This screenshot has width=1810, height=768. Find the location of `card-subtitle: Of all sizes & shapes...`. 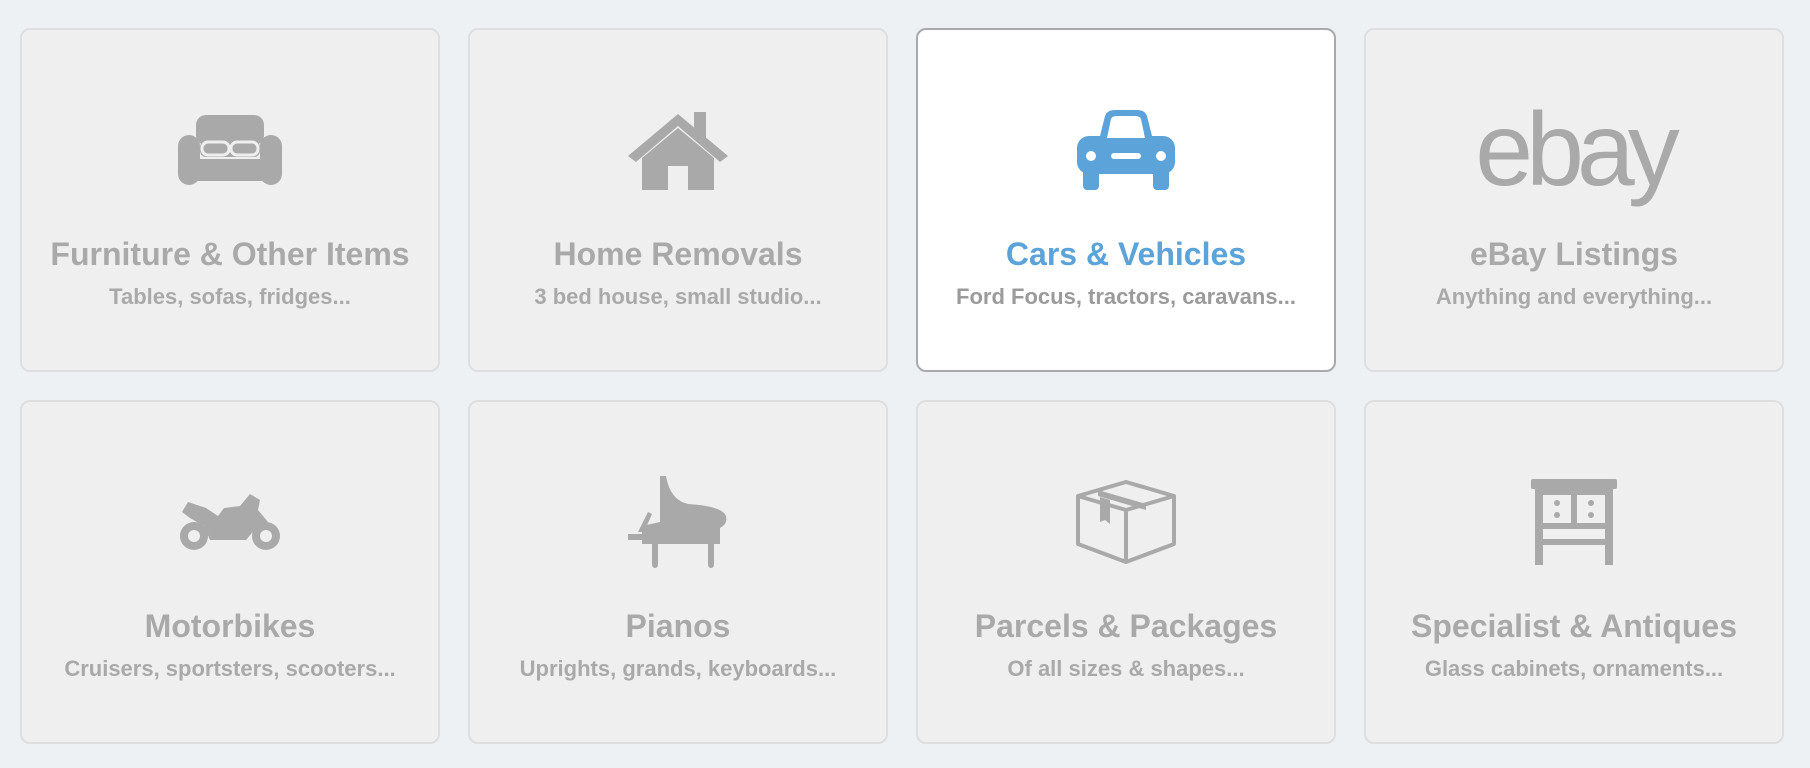

card-subtitle: Of all sizes & shapes... is located at coordinates (1126, 668).